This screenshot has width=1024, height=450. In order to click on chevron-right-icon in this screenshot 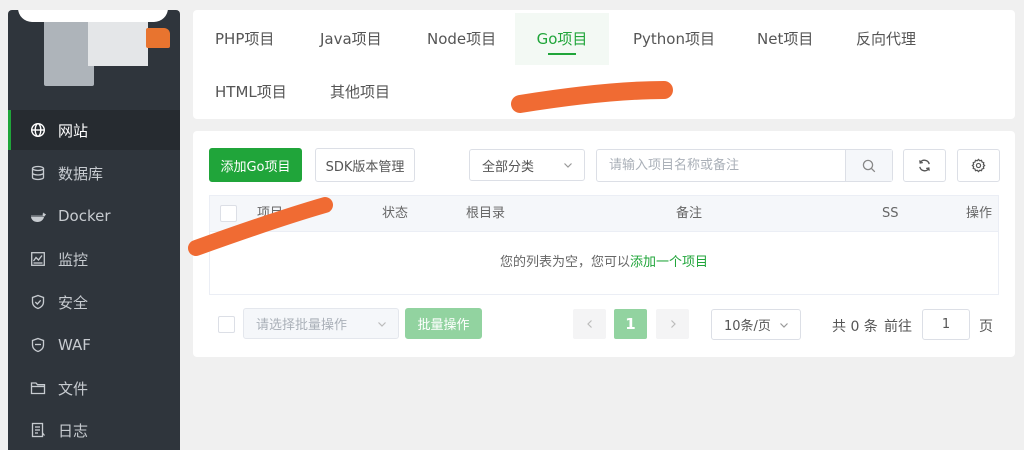, I will do `click(673, 324)`.